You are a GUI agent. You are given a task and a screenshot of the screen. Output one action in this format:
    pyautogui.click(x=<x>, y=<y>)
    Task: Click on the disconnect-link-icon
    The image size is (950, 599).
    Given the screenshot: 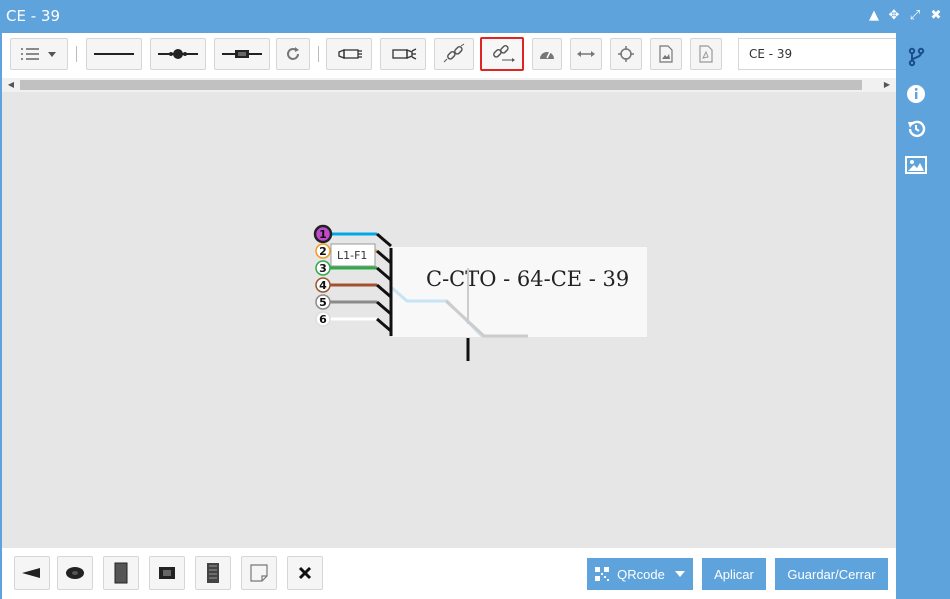 What is the action you would take?
    pyautogui.click(x=504, y=53)
    